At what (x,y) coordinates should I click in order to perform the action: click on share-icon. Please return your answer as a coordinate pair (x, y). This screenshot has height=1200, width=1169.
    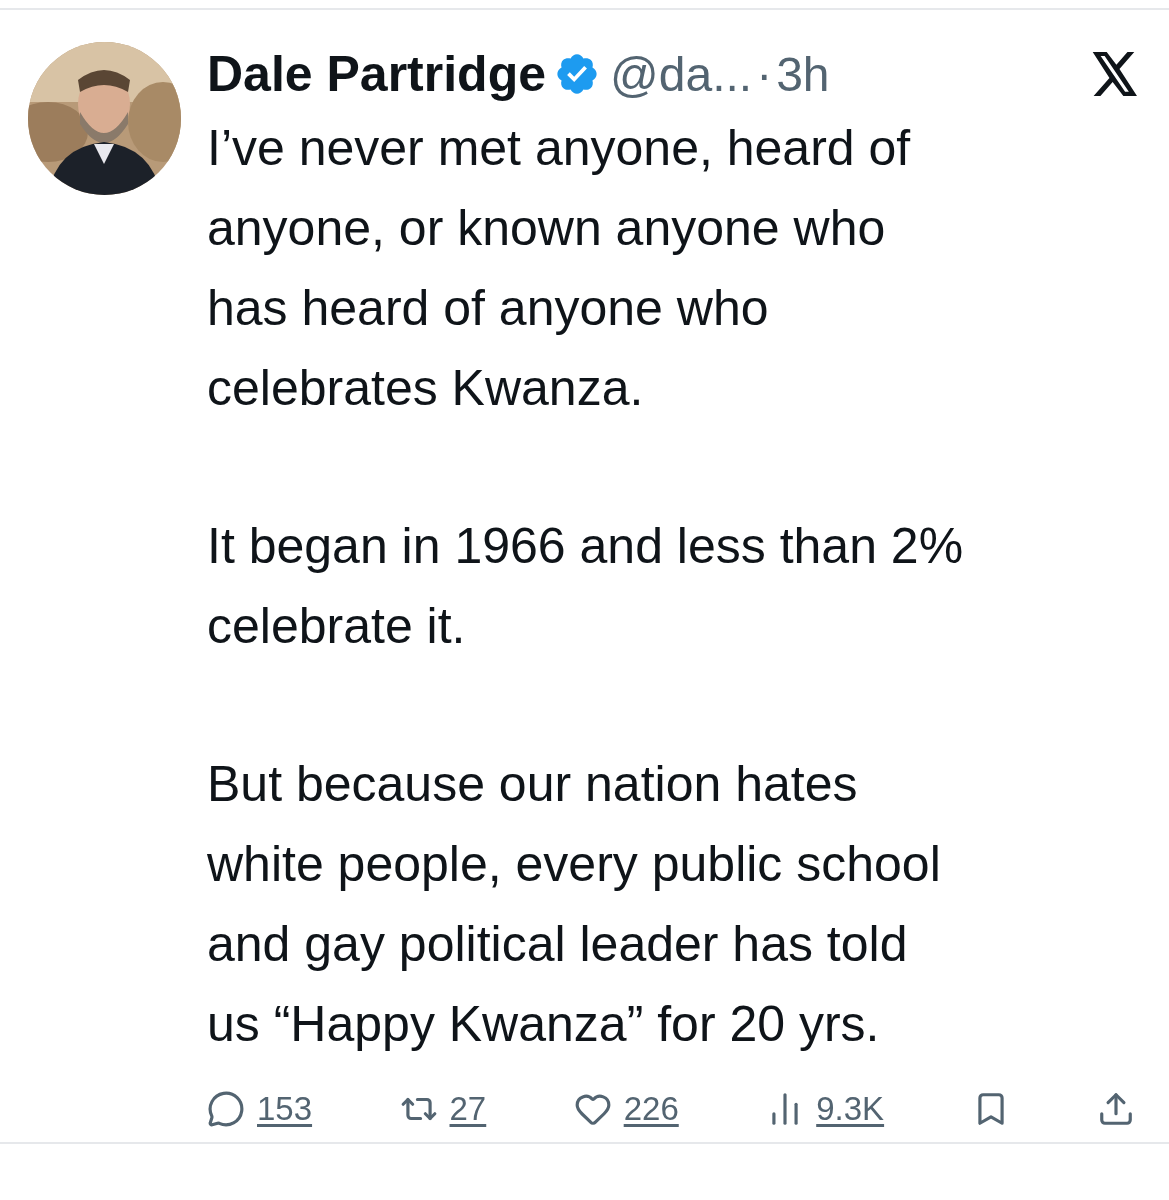
    Looking at the image, I should click on (1116, 1109).